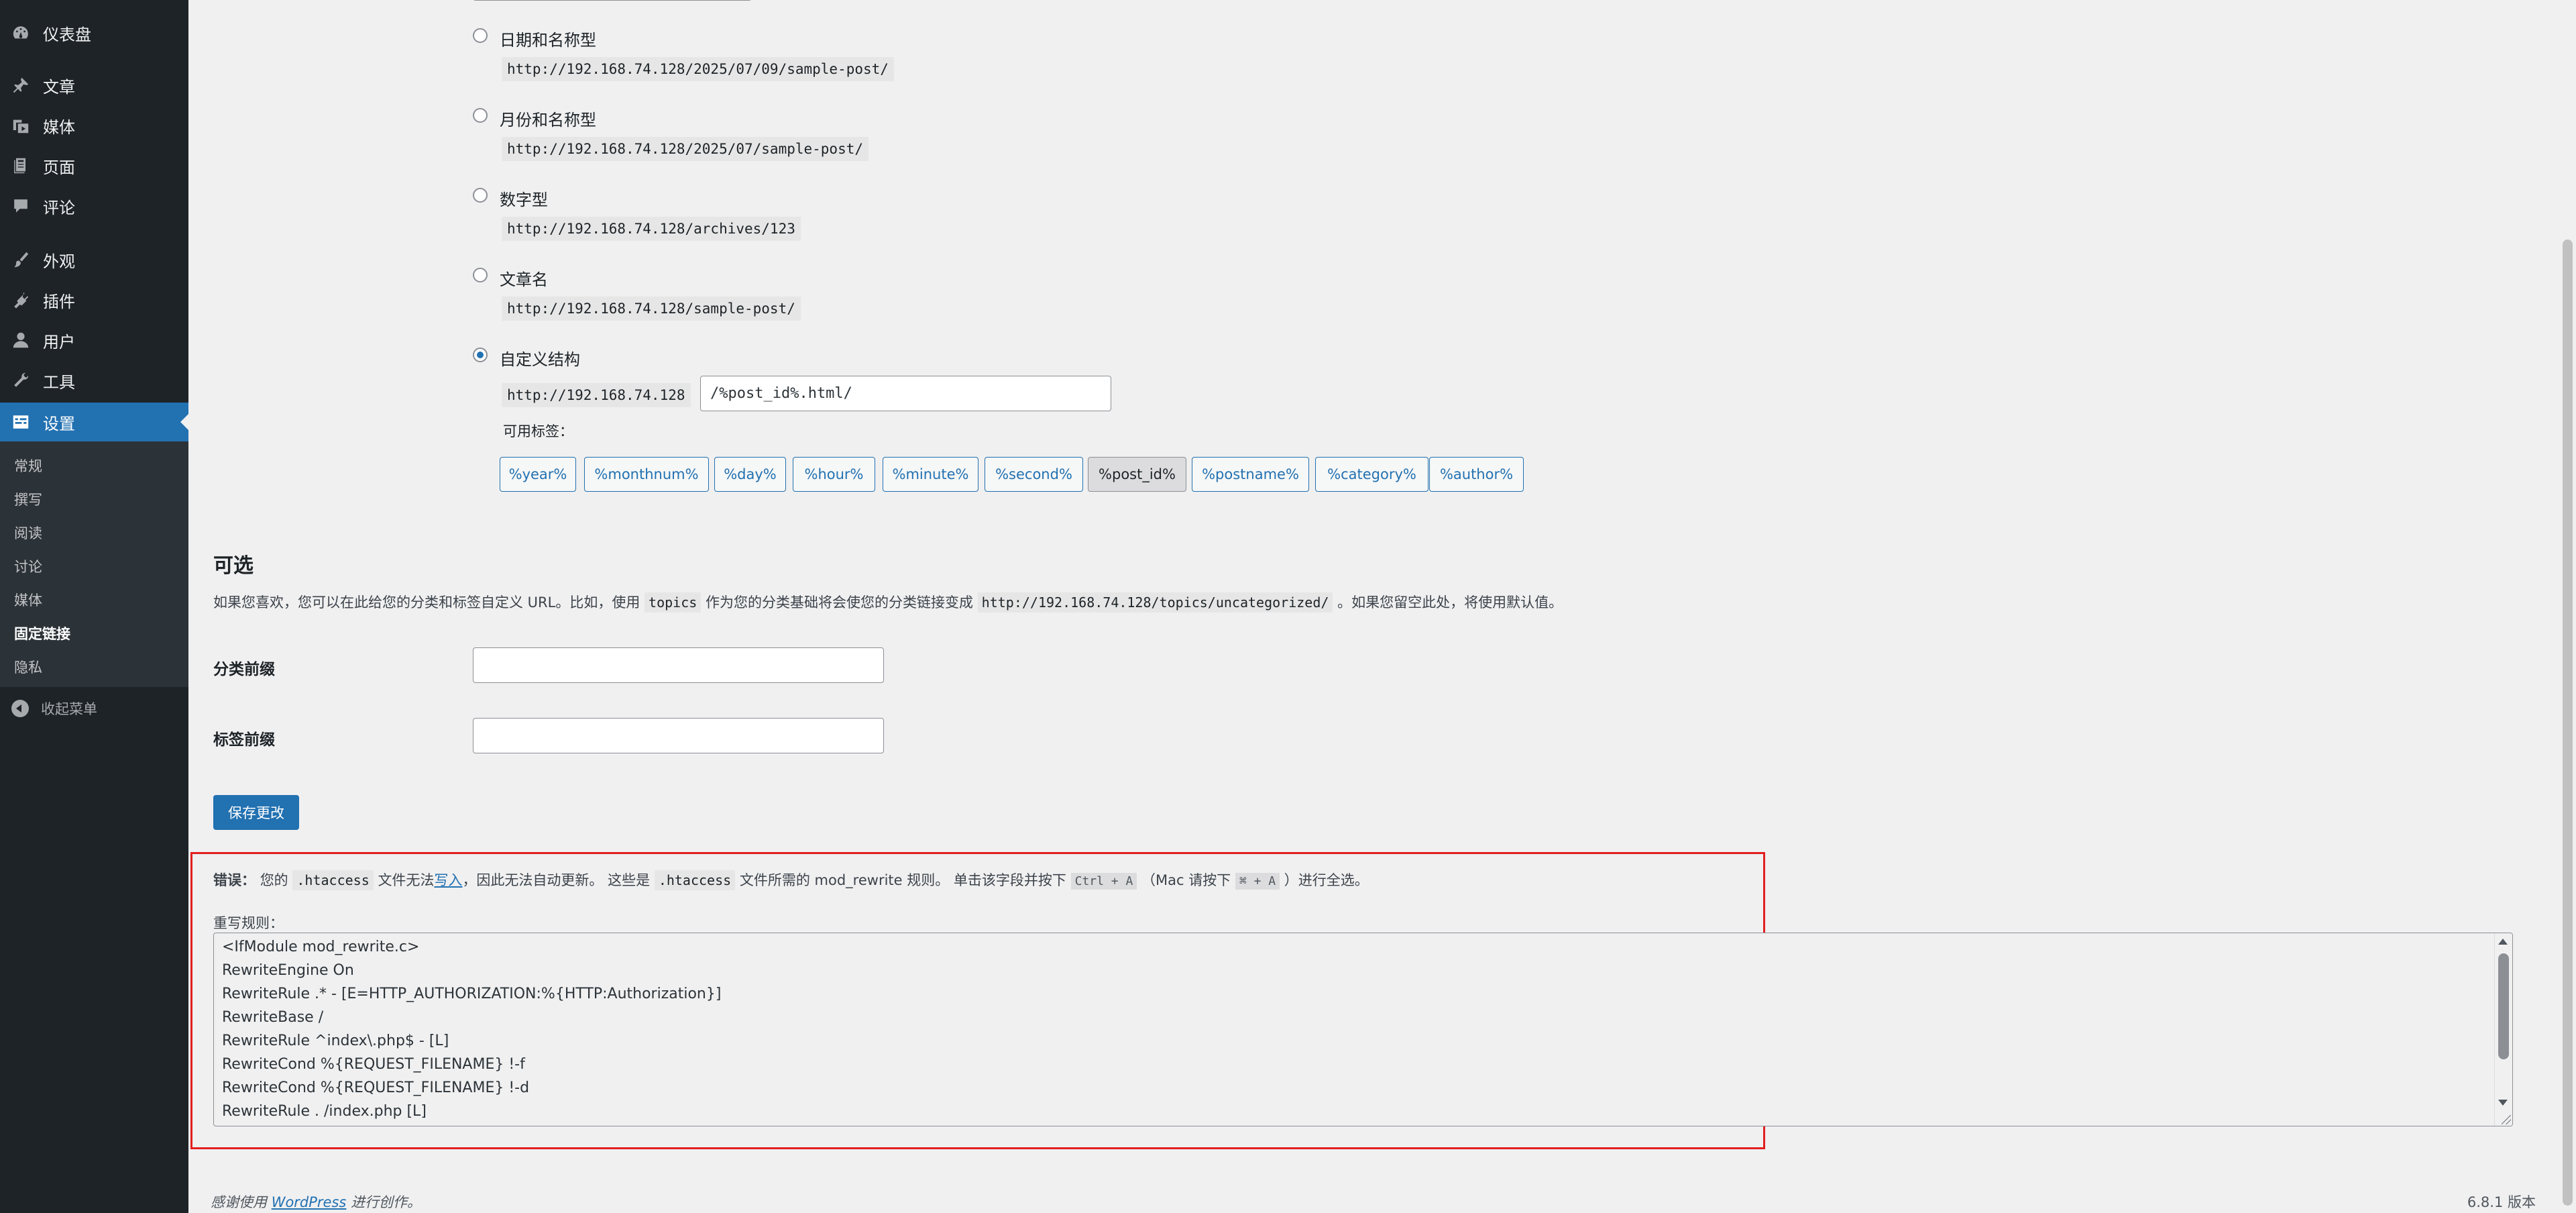 The width and height of the screenshot is (2576, 1213). I want to click on save-changes-button: 保存更改, so click(256, 812).